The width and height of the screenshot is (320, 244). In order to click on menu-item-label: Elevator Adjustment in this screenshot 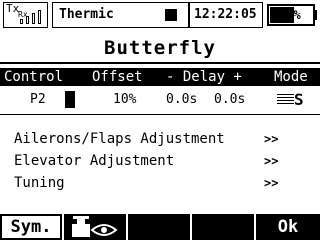, I will do `click(94, 161)`.